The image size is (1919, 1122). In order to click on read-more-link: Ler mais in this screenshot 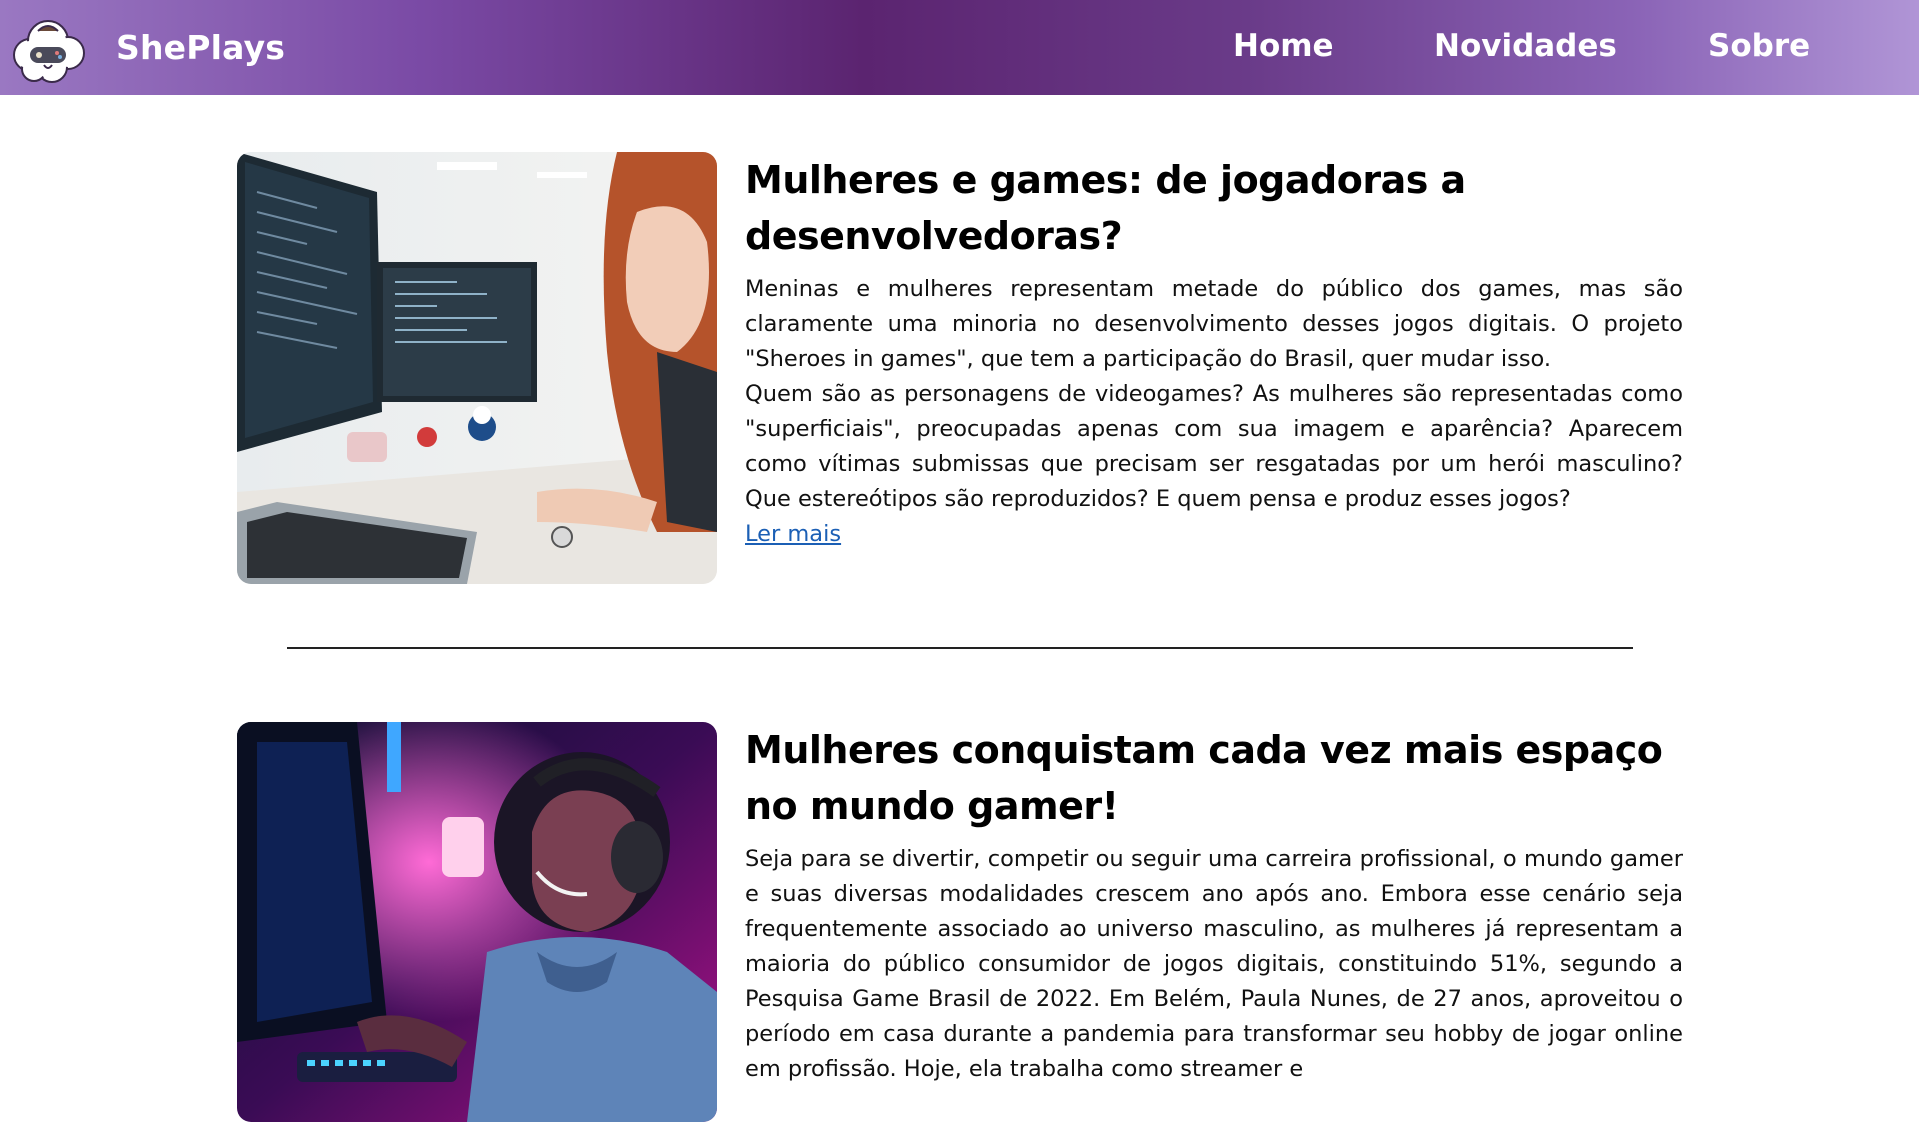, I will do `click(793, 534)`.